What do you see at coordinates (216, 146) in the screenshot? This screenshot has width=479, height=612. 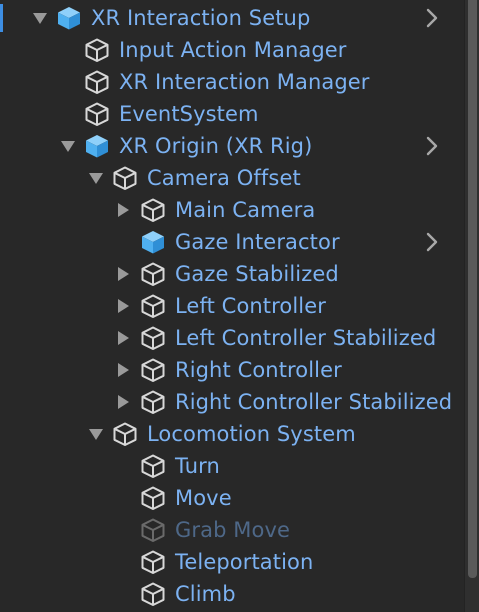 I see `hierarchy-item-label: XR Origin (XR Rig)` at bounding box center [216, 146].